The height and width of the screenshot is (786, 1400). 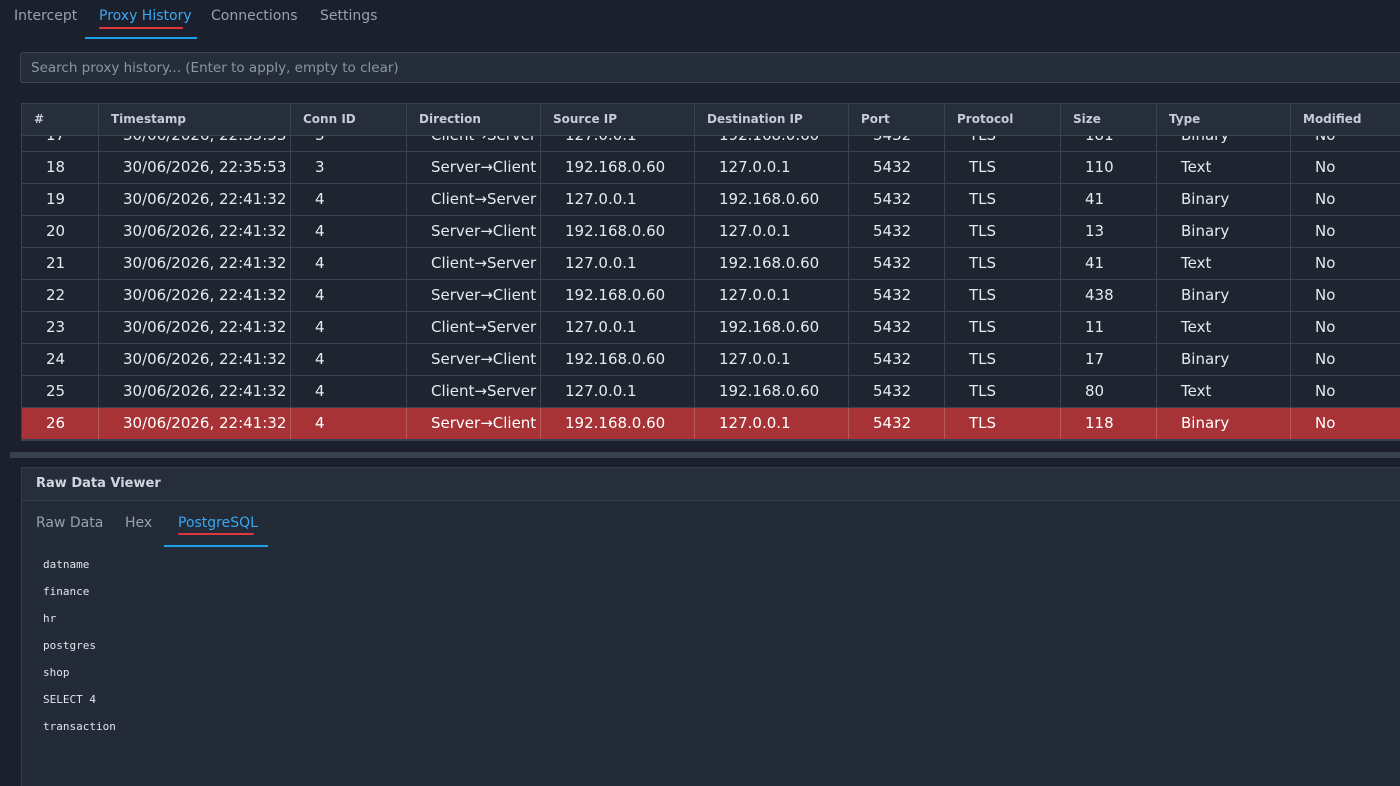 What do you see at coordinates (66, 564) in the screenshot?
I see `decoded-line: datname` at bounding box center [66, 564].